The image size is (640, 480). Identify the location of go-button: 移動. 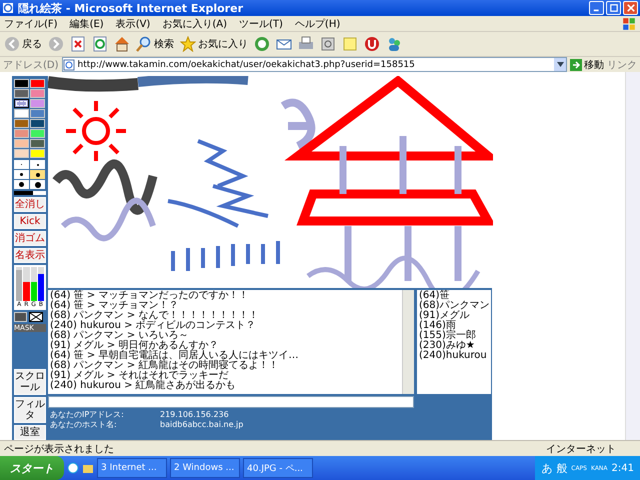
(587, 65).